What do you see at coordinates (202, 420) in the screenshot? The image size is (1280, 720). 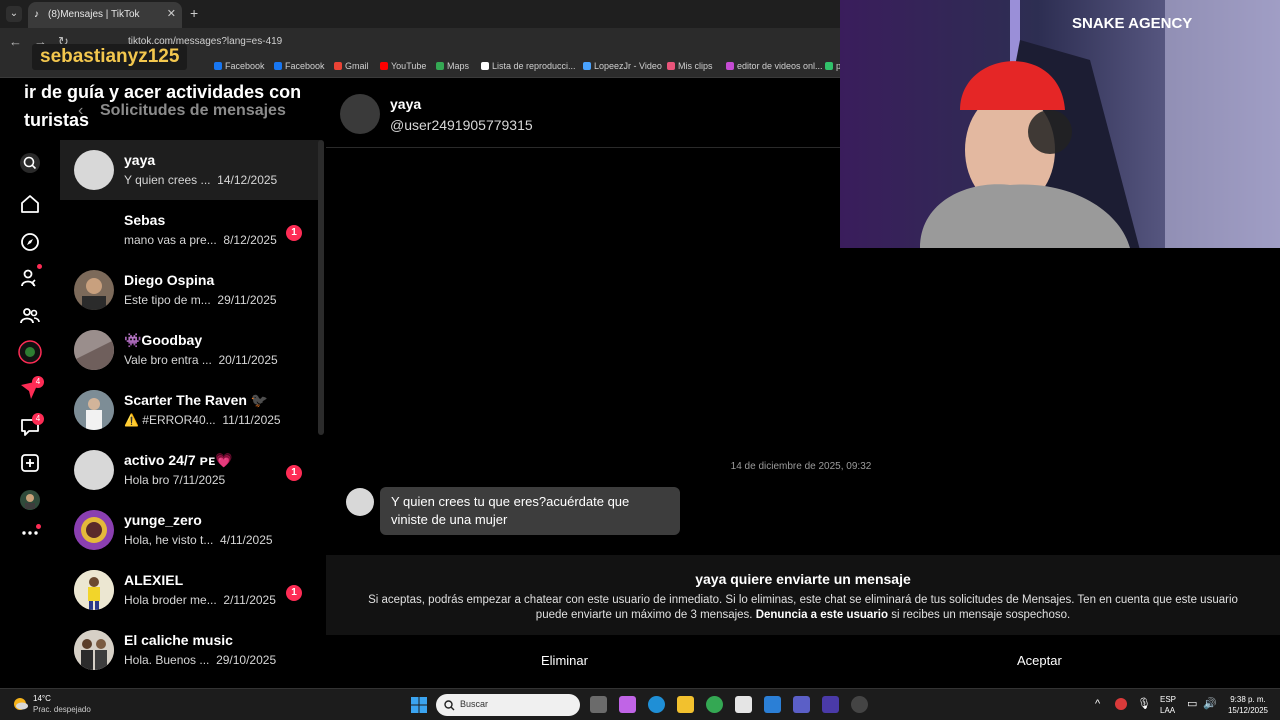 I see `conversation-preview: ⚠️ #ERROR40... 11/11/2025` at bounding box center [202, 420].